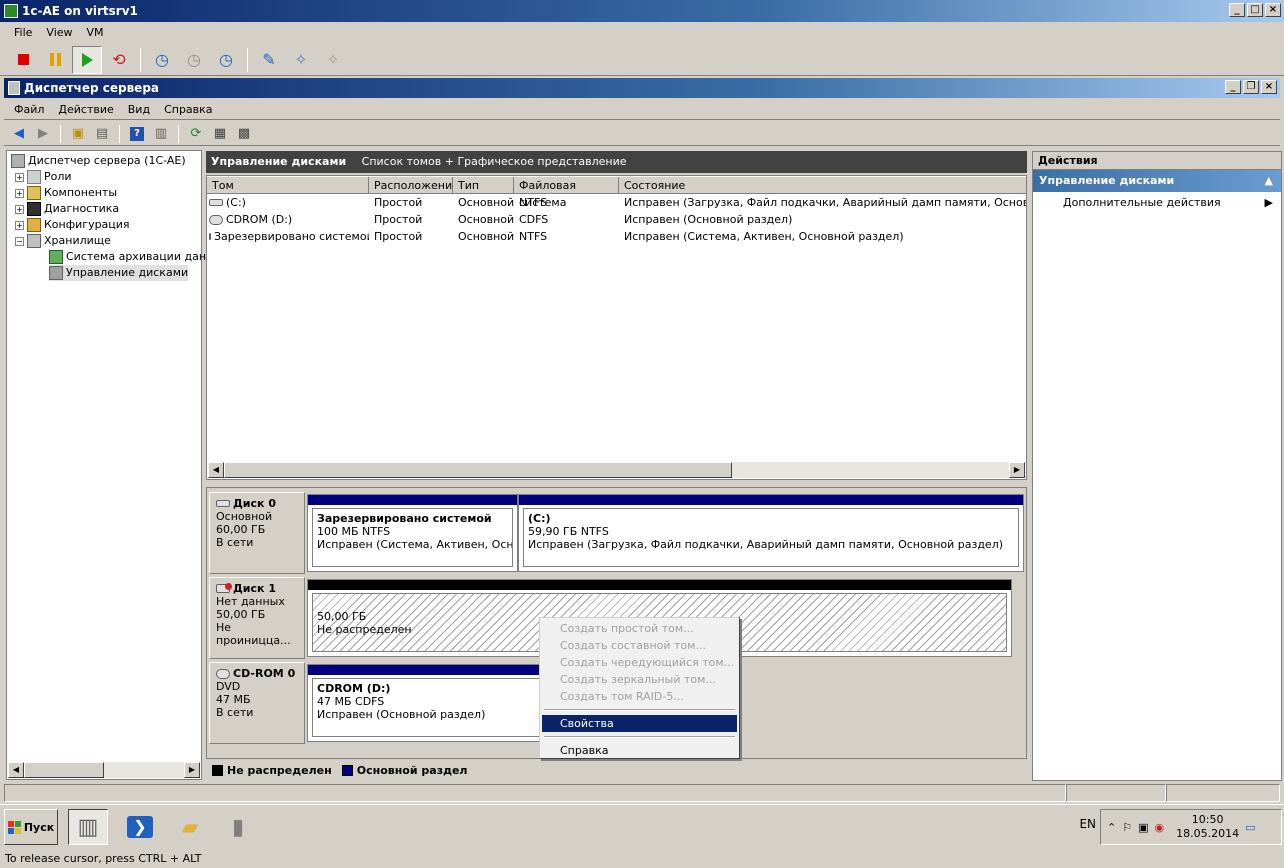 The image size is (1284, 868). Describe the element at coordinates (1269, 181) in the screenshot. I see `collapse-arrow-icon: ▲` at that location.